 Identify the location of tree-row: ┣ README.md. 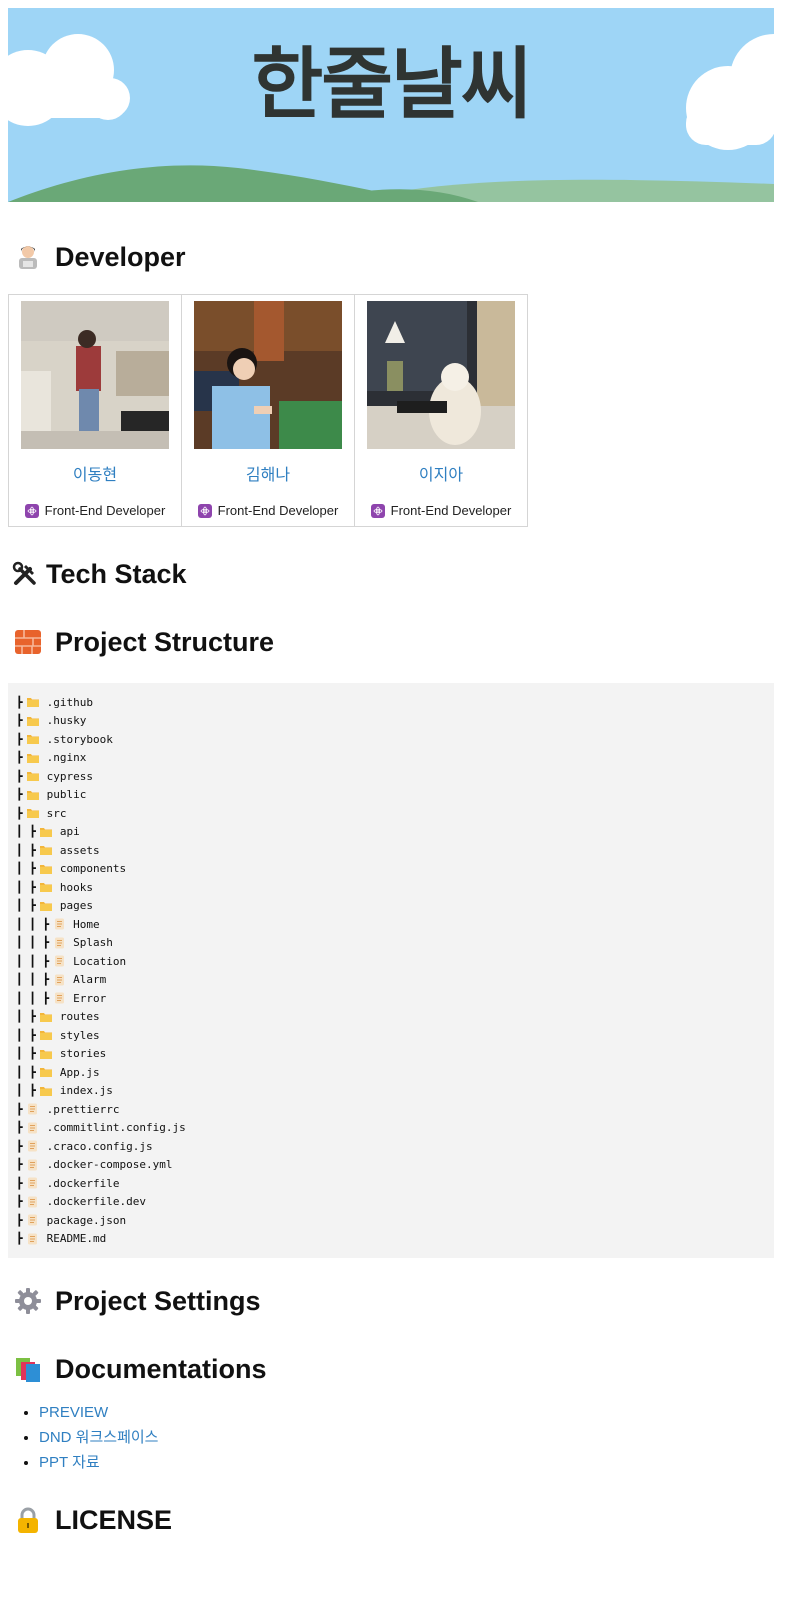
(391, 1239).